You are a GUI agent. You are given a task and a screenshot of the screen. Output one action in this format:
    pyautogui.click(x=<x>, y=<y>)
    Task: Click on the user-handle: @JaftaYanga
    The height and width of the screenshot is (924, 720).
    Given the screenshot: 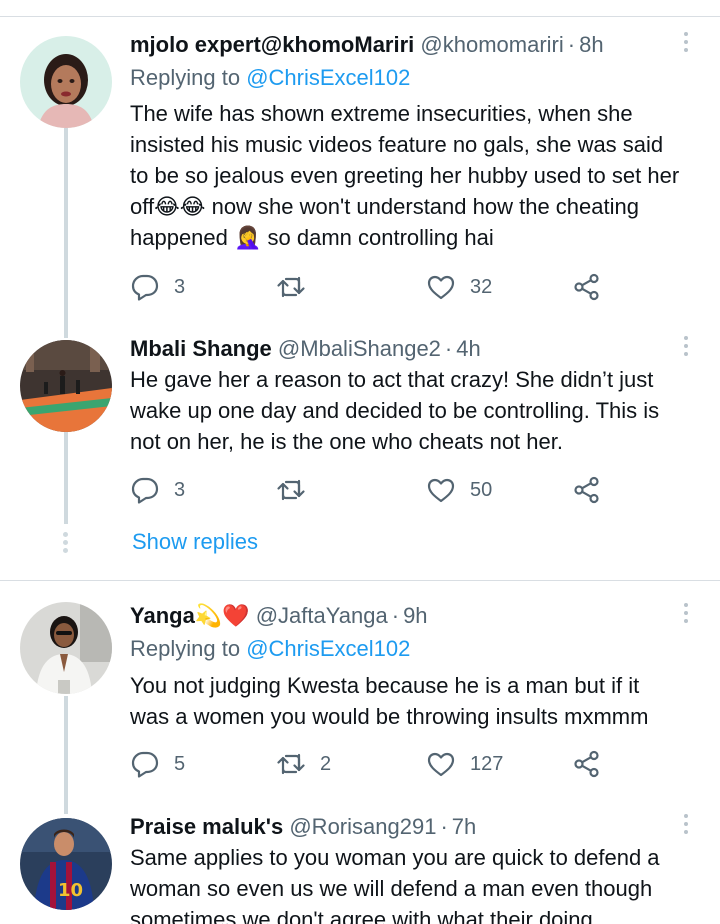 What is the action you would take?
    pyautogui.click(x=322, y=615)
    